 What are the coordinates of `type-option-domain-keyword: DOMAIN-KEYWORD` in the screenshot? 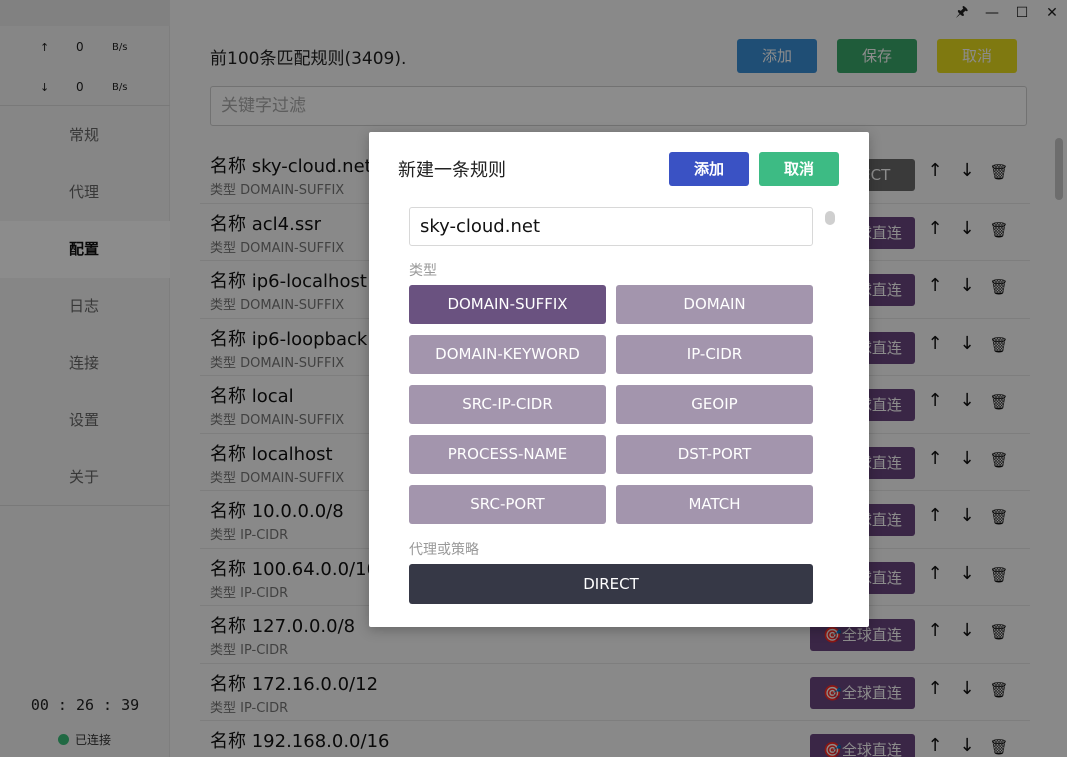 It's located at (507, 354).